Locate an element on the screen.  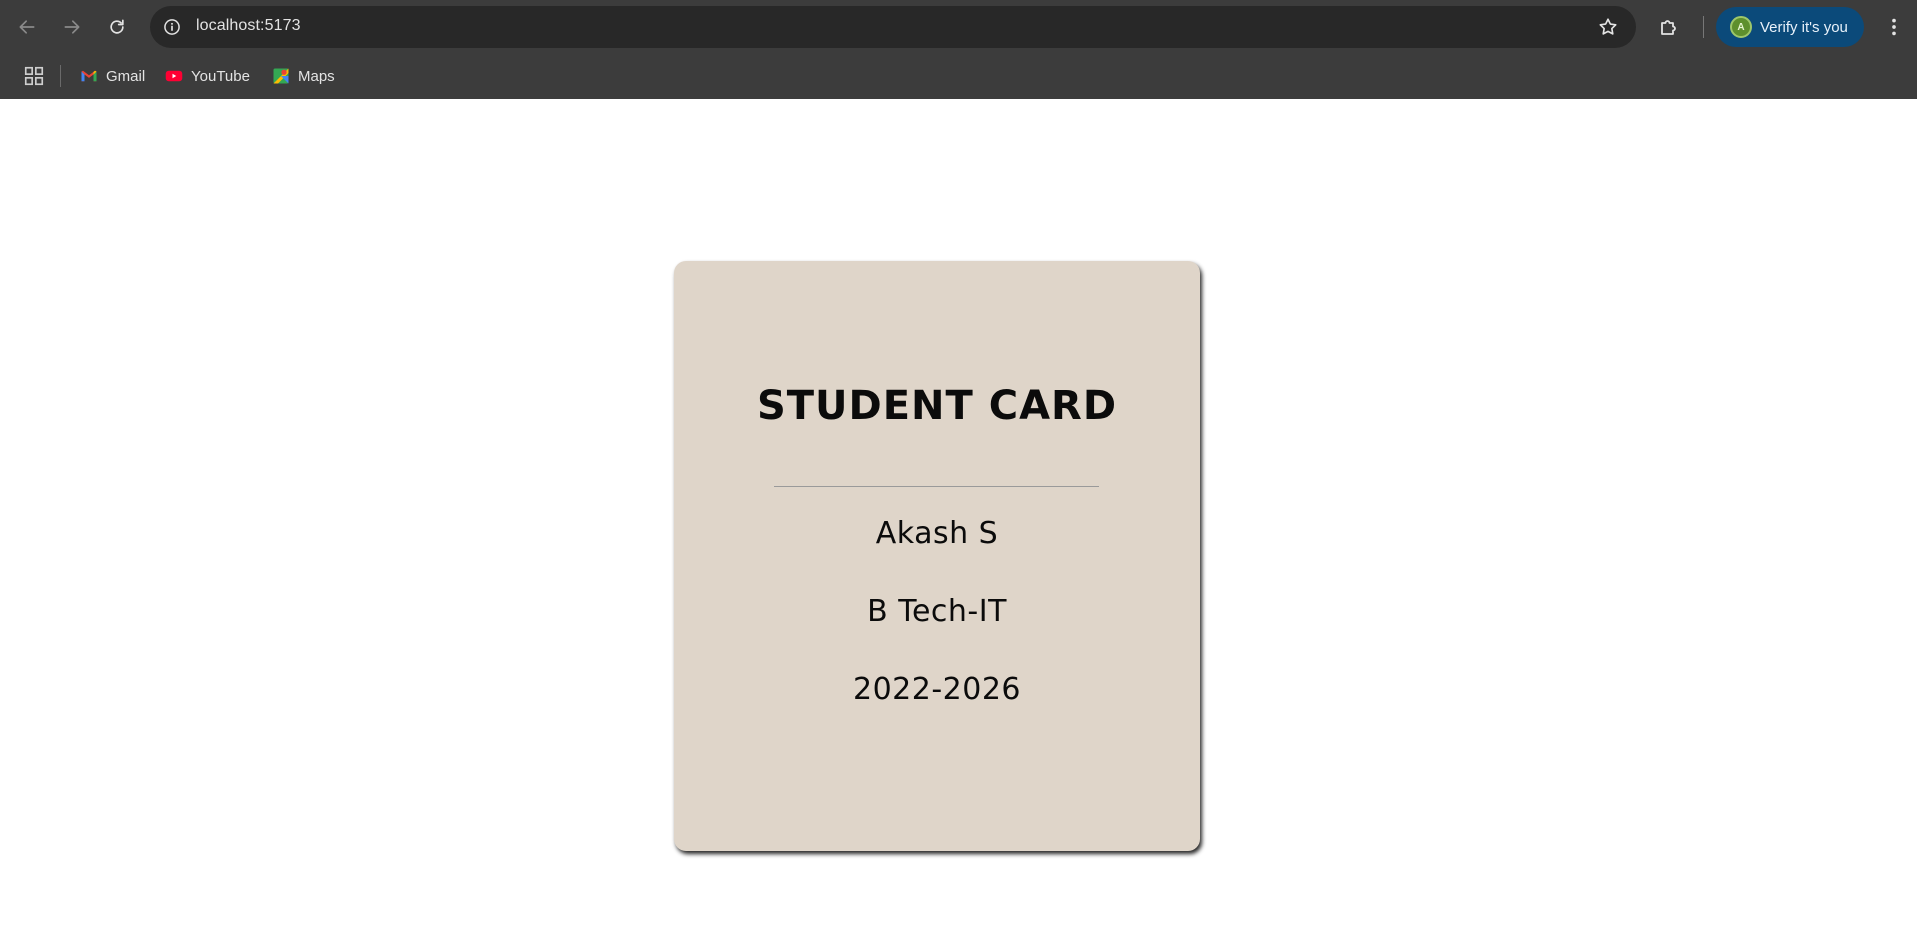
reload-icon is located at coordinates (117, 26).